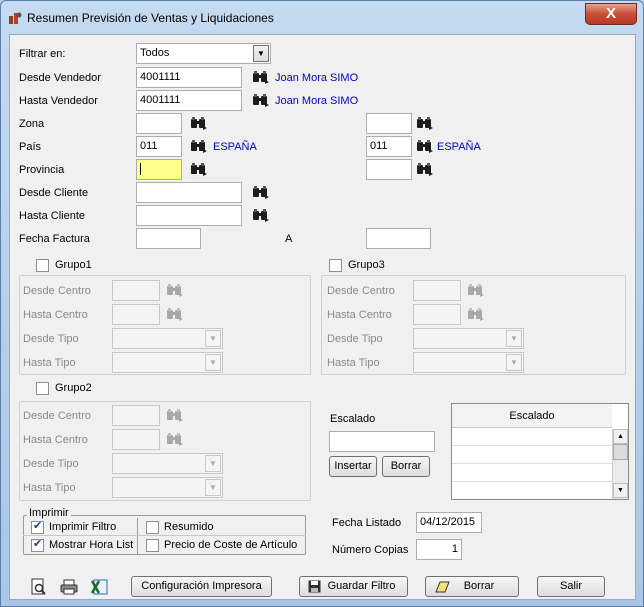  I want to click on grupo2-hasta-tipo-select: ▼, so click(167, 487).